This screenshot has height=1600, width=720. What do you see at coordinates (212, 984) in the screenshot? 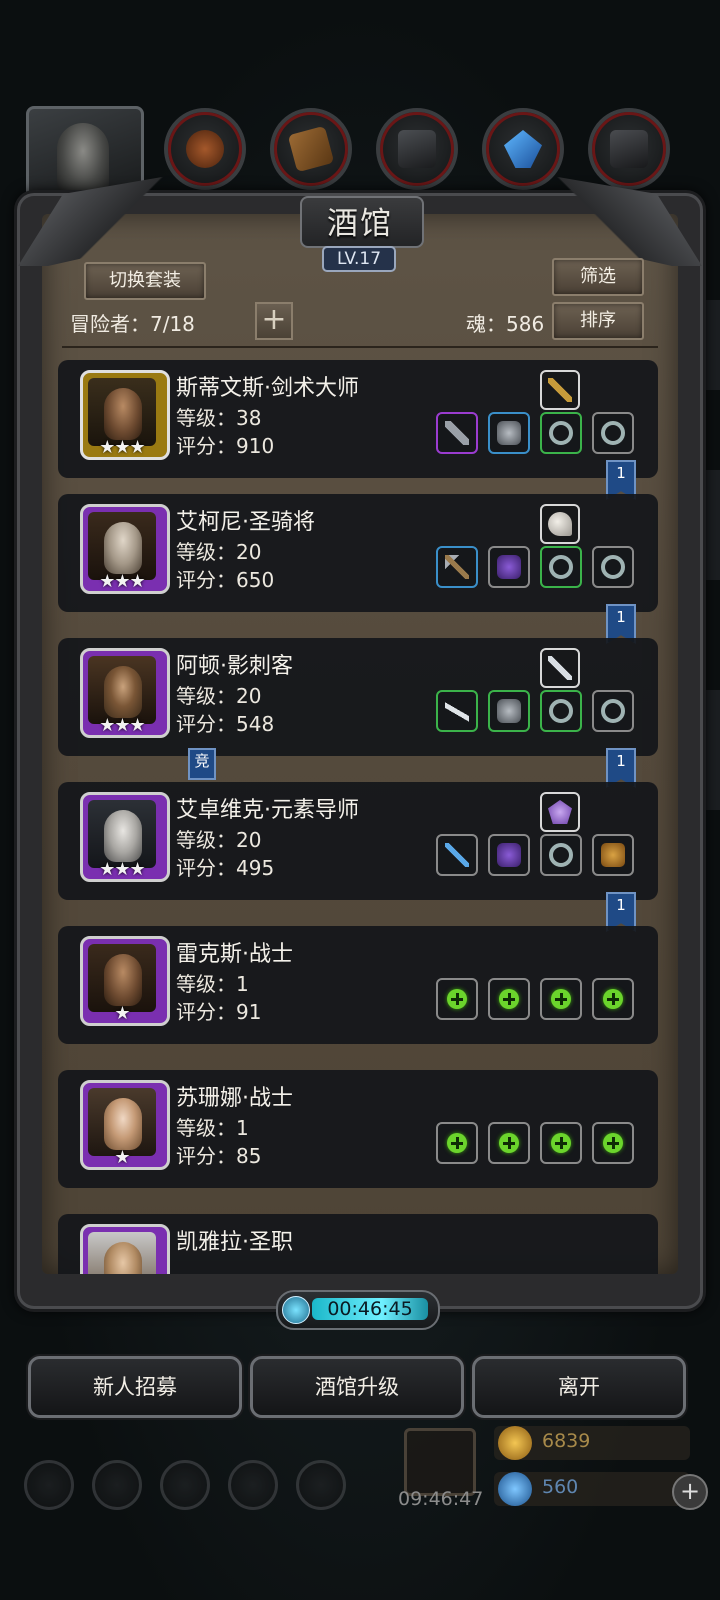
I see `hero-level: 等级：1` at bounding box center [212, 984].